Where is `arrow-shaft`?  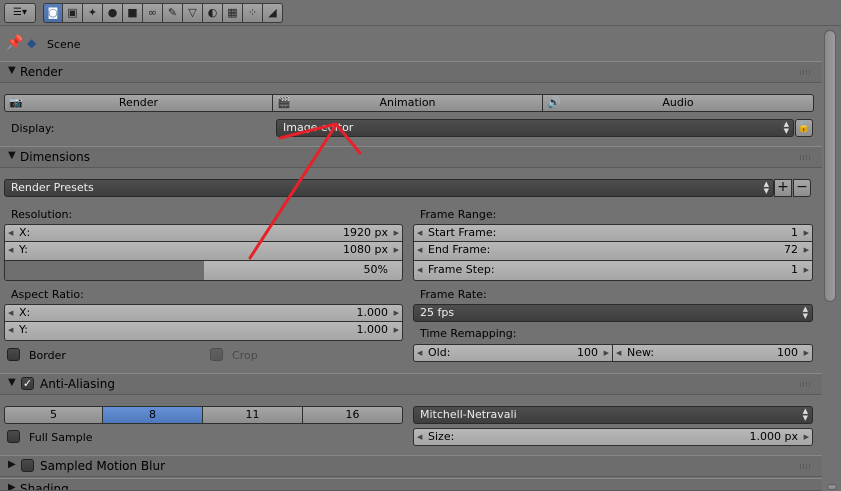
arrow-shaft is located at coordinates (293, 191).